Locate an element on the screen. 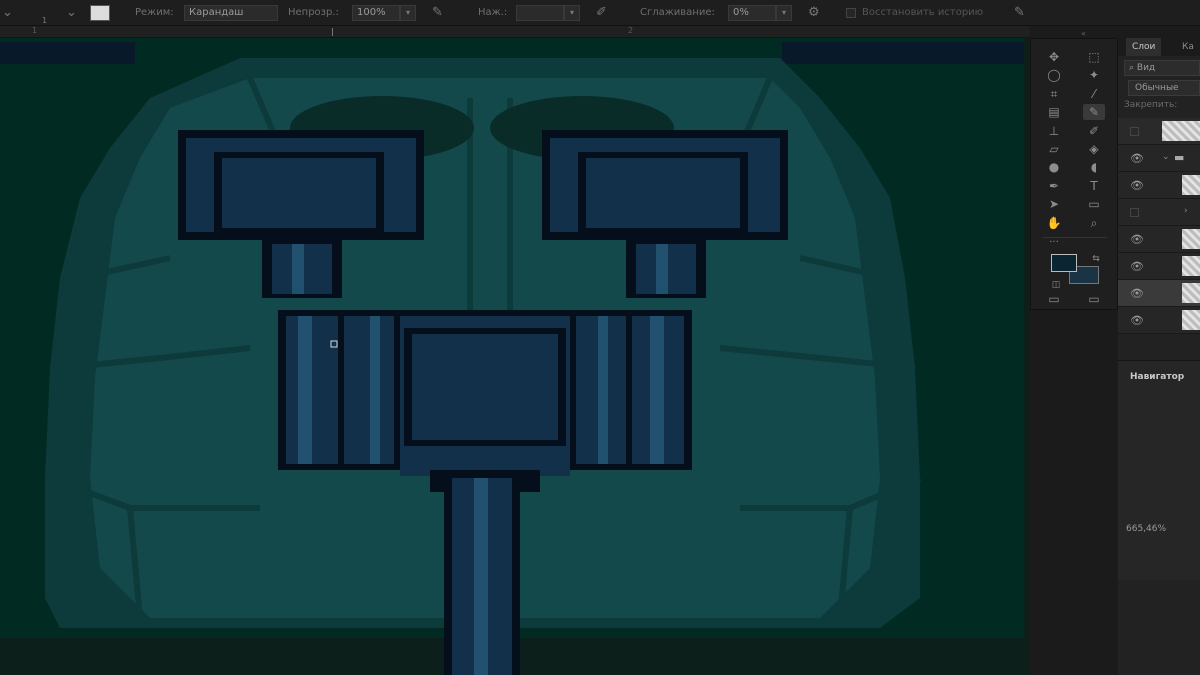  panel-tabs: Слои Ка is located at coordinates (1159, 47).